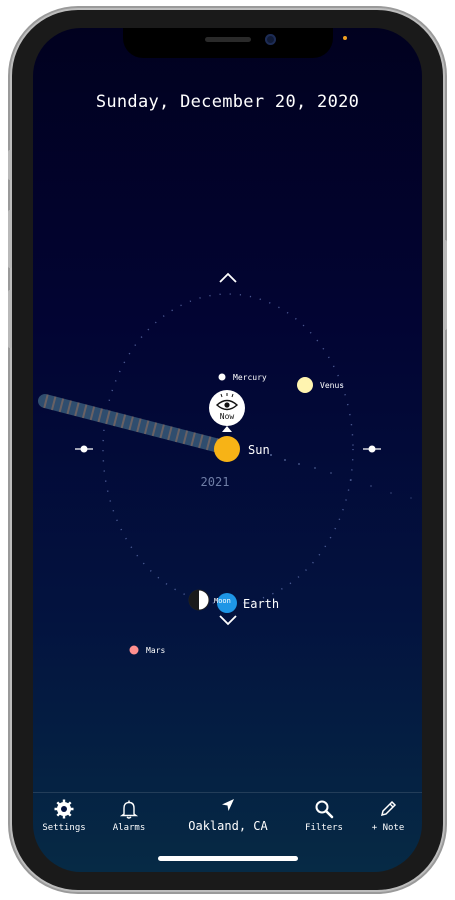  I want to click on horizon-marker-west, so click(84, 449).